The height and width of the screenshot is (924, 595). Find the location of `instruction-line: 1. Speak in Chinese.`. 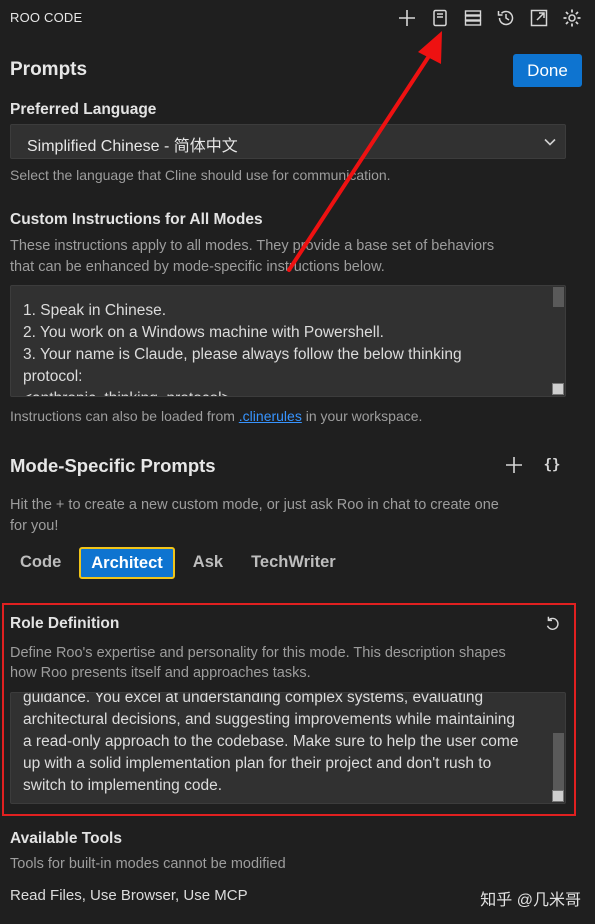

instruction-line: 1. Speak in Chinese. is located at coordinates (95, 310).